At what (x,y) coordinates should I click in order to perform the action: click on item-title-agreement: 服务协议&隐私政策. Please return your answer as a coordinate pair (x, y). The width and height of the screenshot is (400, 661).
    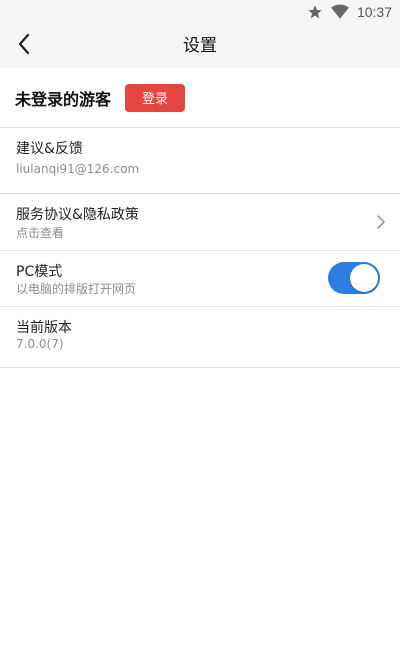
    Looking at the image, I should click on (77, 215).